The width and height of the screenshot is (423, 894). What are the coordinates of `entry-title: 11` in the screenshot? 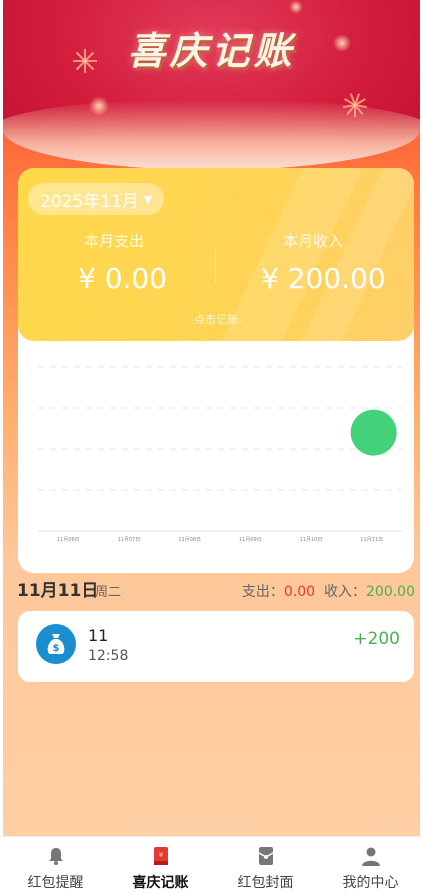 It's located at (98, 635).